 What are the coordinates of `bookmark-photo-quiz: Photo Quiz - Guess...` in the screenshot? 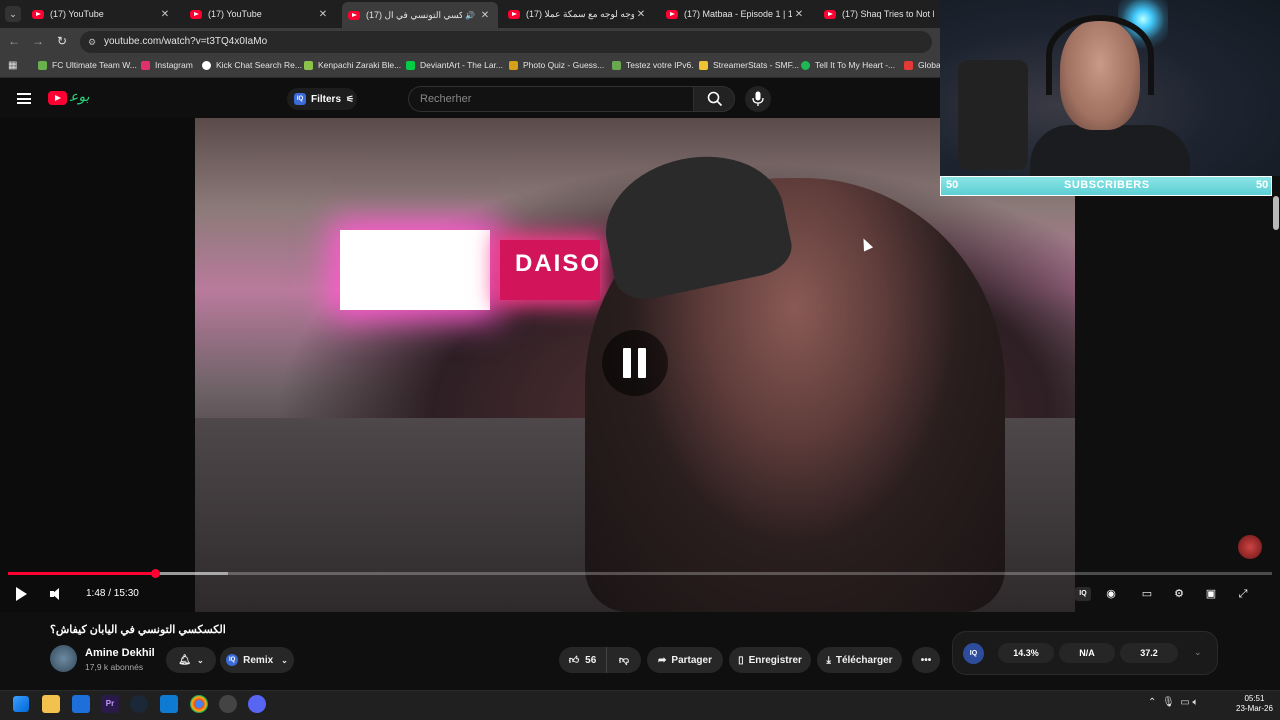 It's located at (556, 65).